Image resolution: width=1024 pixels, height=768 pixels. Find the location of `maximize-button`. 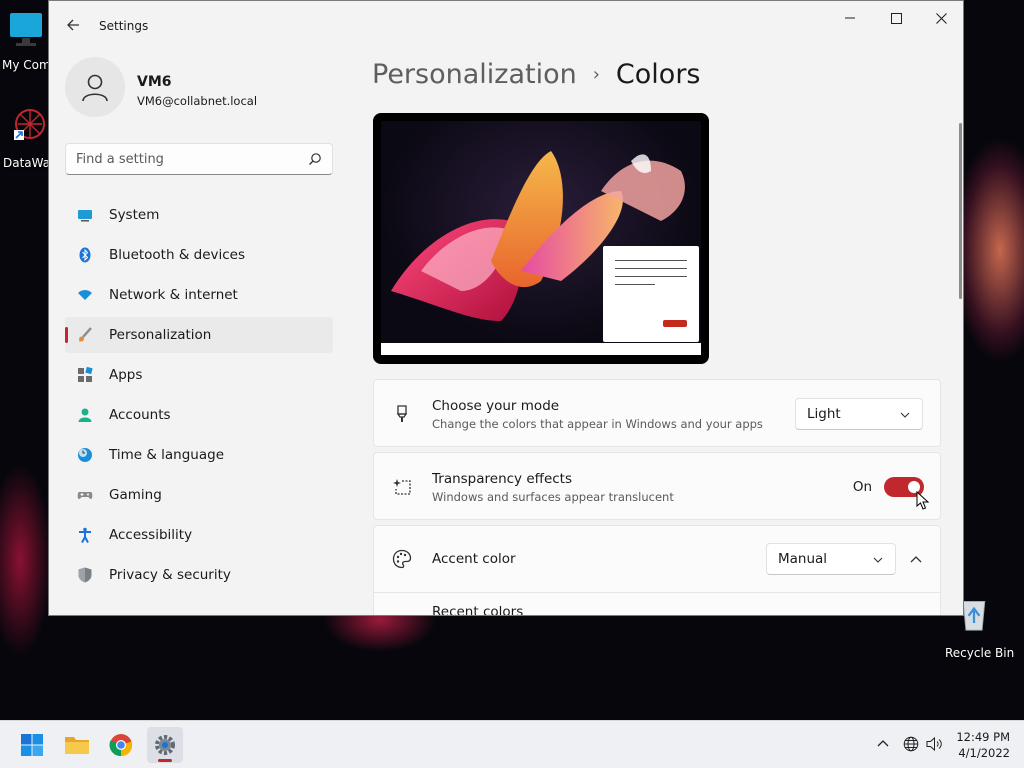

maximize-button is located at coordinates (896, 18).